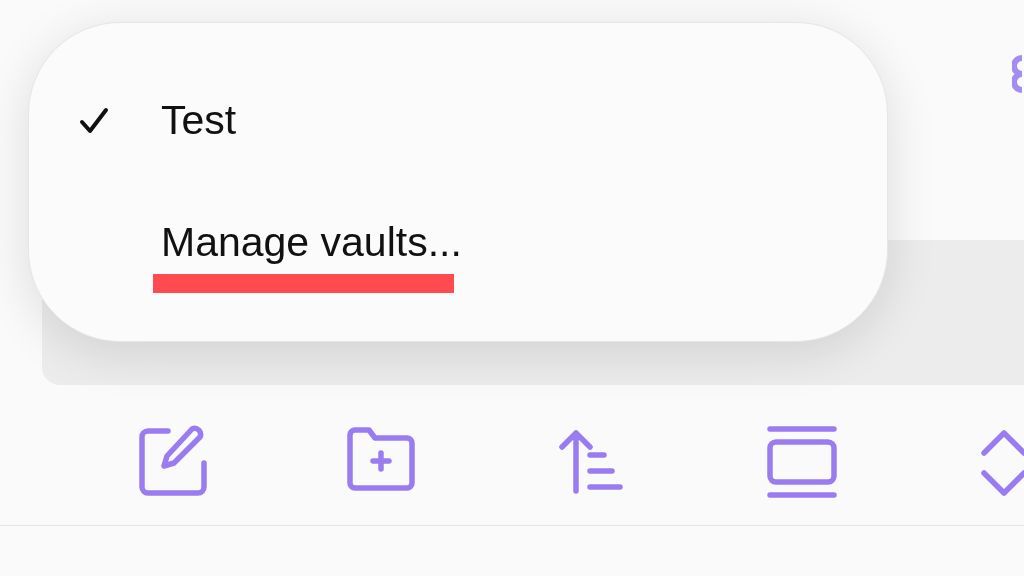 This screenshot has width=1024, height=576. What do you see at coordinates (172, 462) in the screenshot?
I see `pen-square-icon` at bounding box center [172, 462].